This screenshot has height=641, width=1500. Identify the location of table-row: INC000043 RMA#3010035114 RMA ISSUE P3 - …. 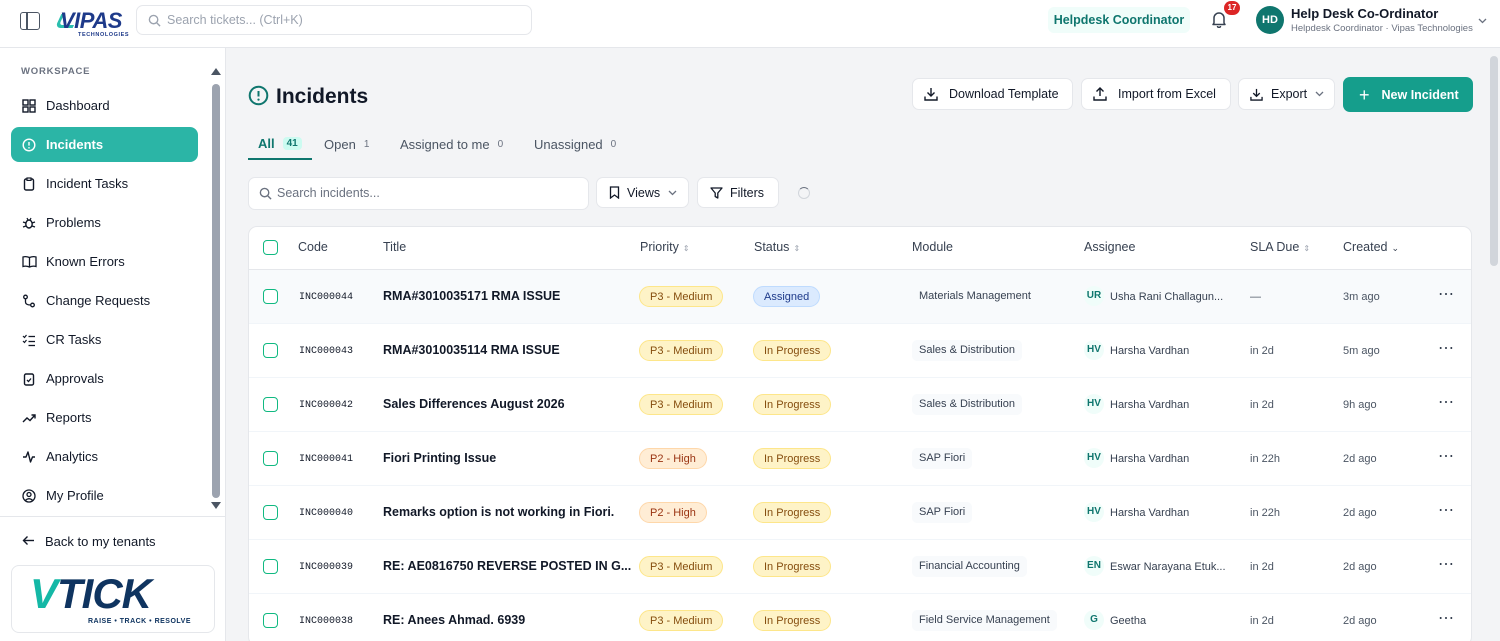
(860, 351).